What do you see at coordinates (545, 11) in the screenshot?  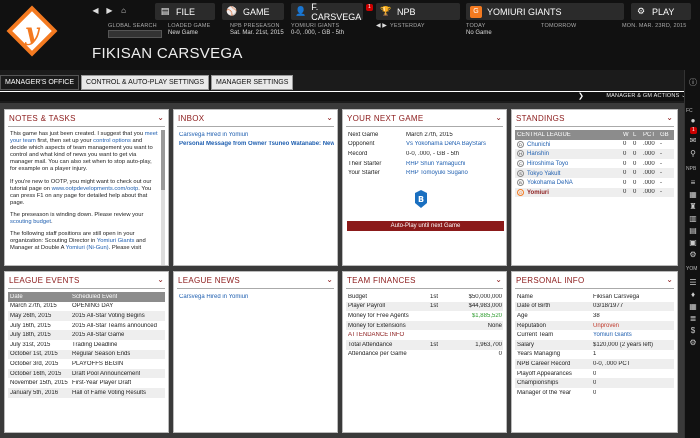 I see `team-menu-button: G YOMIURI GIANTS` at bounding box center [545, 11].